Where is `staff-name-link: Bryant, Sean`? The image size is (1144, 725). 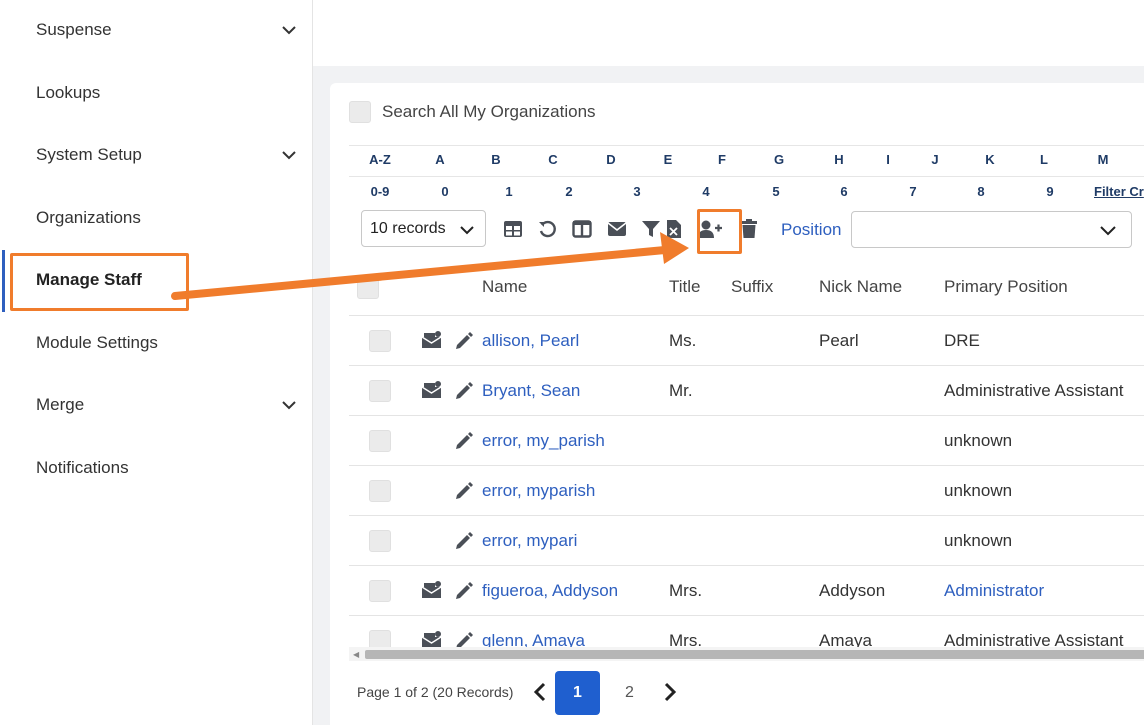
staff-name-link: Bryant, Sean is located at coordinates (531, 391).